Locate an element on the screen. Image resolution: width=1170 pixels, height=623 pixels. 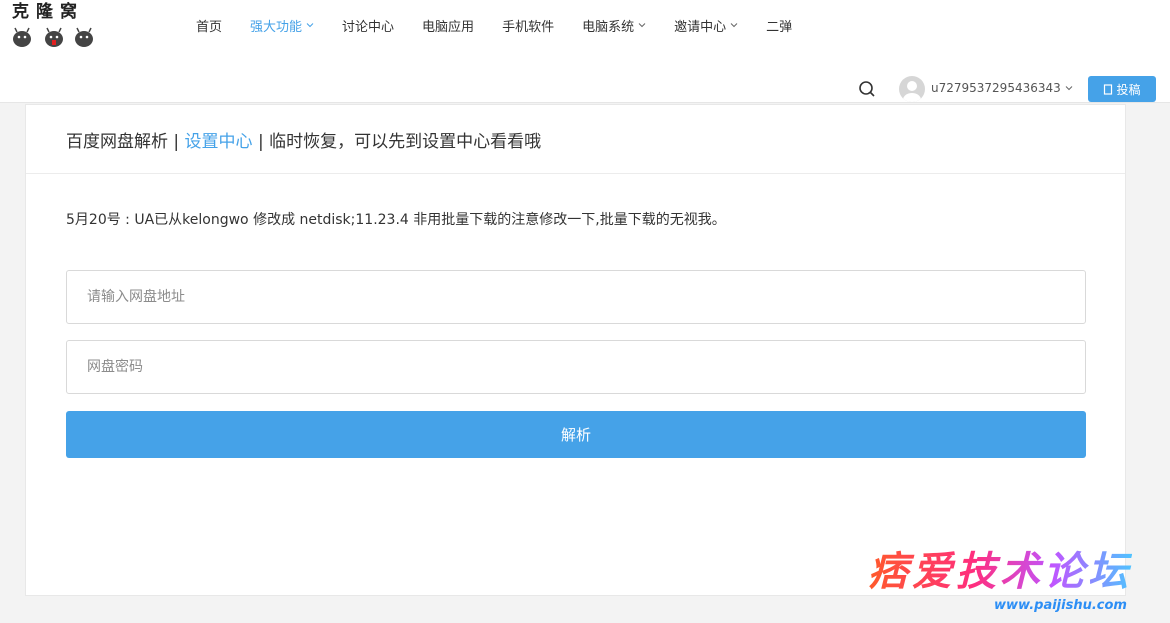
nav-item-pc-apps: 电脑应用 is located at coordinates (448, 25).